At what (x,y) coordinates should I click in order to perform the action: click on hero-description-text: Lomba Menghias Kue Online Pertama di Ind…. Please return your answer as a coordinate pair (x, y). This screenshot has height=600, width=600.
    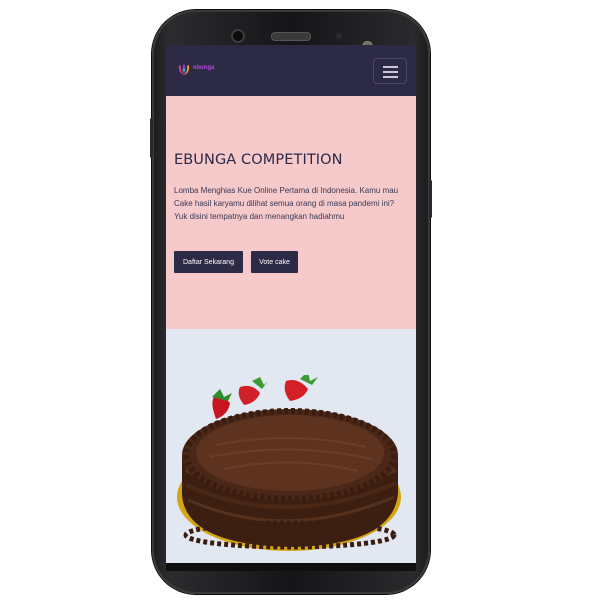
    Looking at the image, I should click on (286, 197).